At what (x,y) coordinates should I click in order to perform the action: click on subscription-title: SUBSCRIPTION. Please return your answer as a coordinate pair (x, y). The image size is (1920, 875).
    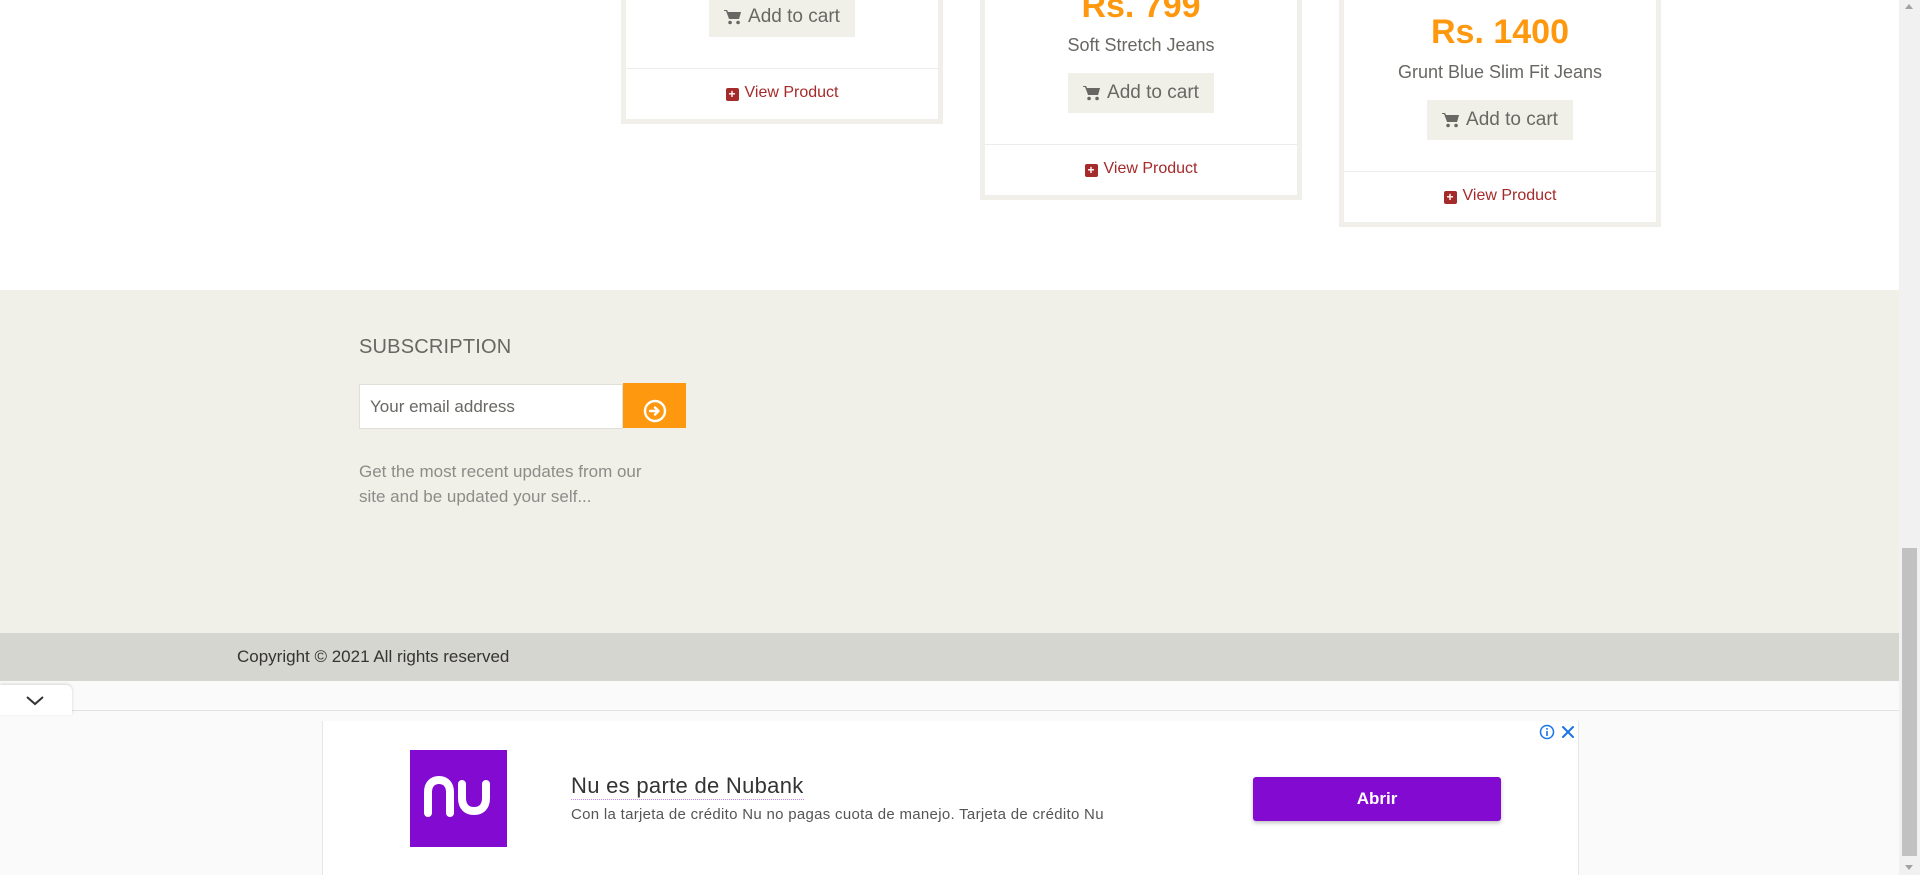
    Looking at the image, I should click on (435, 347).